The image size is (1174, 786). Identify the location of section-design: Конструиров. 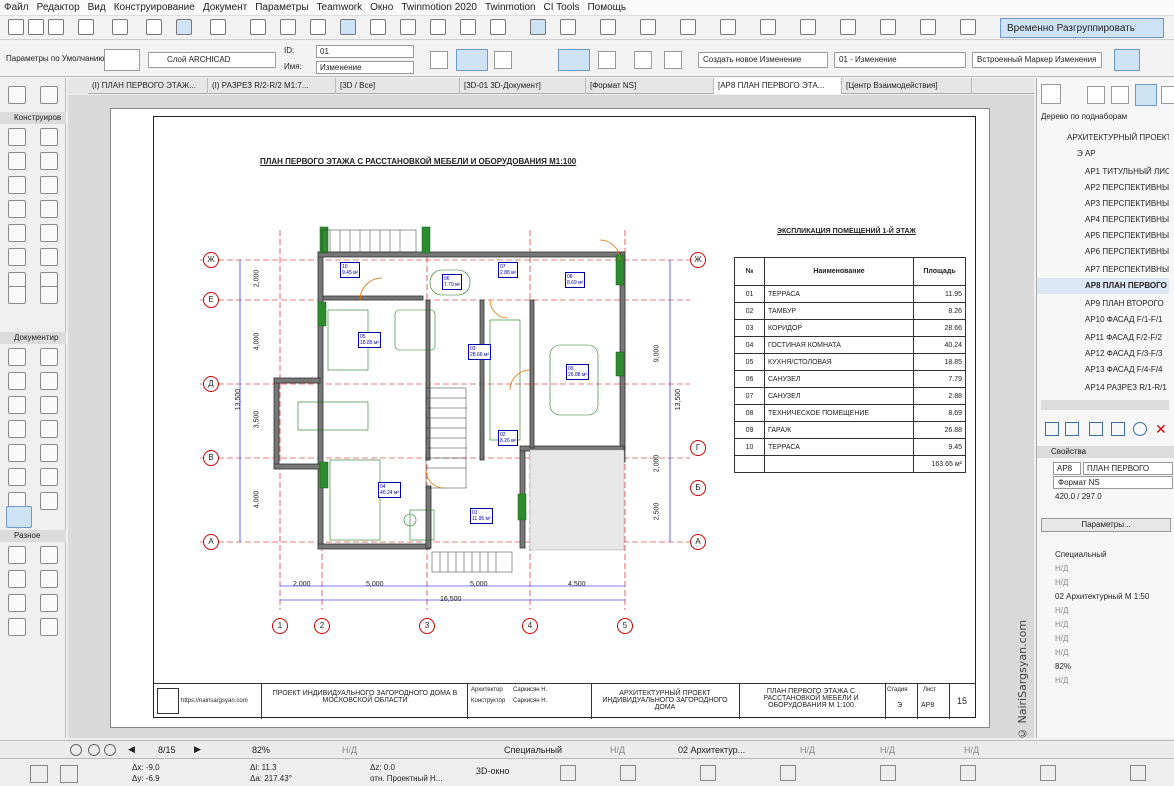
(33, 118).